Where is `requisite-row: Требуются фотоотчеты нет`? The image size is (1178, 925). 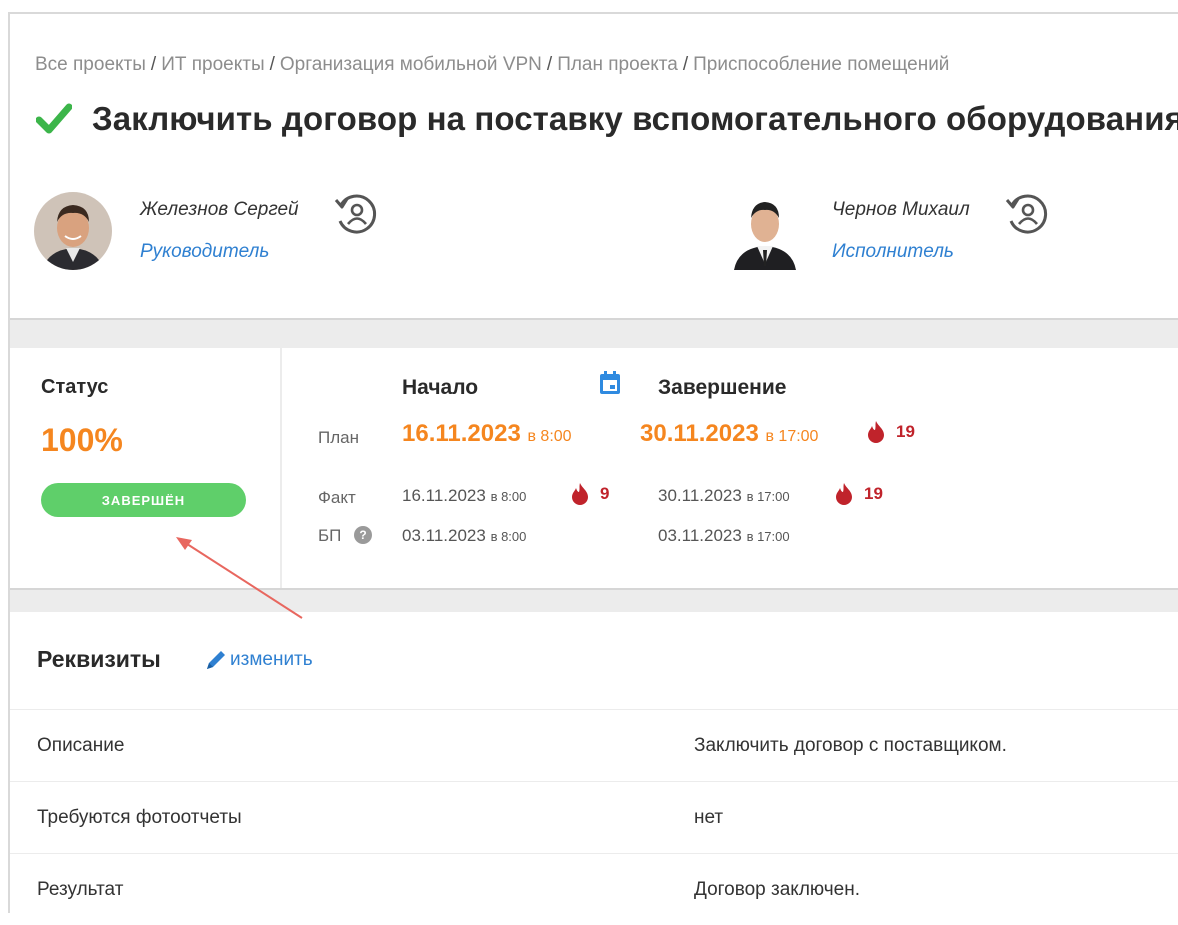 requisite-row: Требуются фотоотчеты нет is located at coordinates (594, 817).